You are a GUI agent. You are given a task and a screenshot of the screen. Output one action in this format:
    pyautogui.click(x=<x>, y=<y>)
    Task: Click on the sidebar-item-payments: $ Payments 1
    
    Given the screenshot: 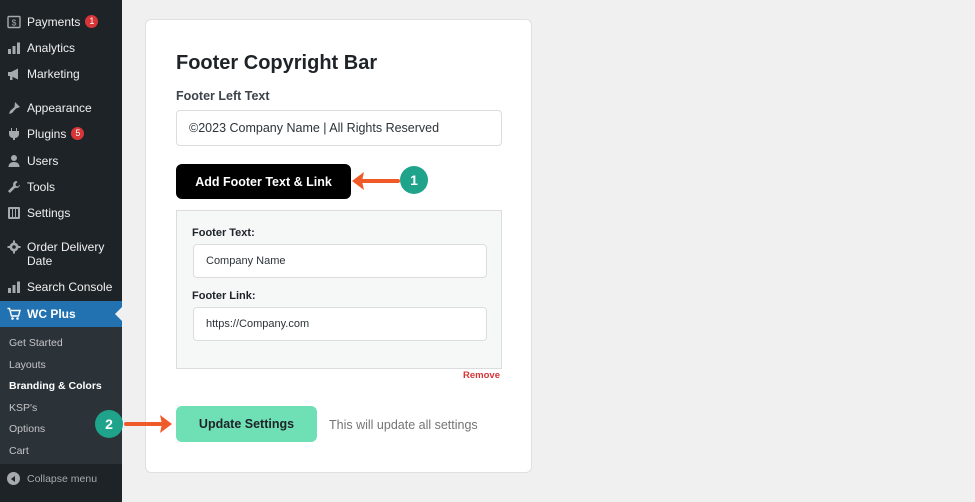 What is the action you would take?
    pyautogui.click(x=61, y=22)
    